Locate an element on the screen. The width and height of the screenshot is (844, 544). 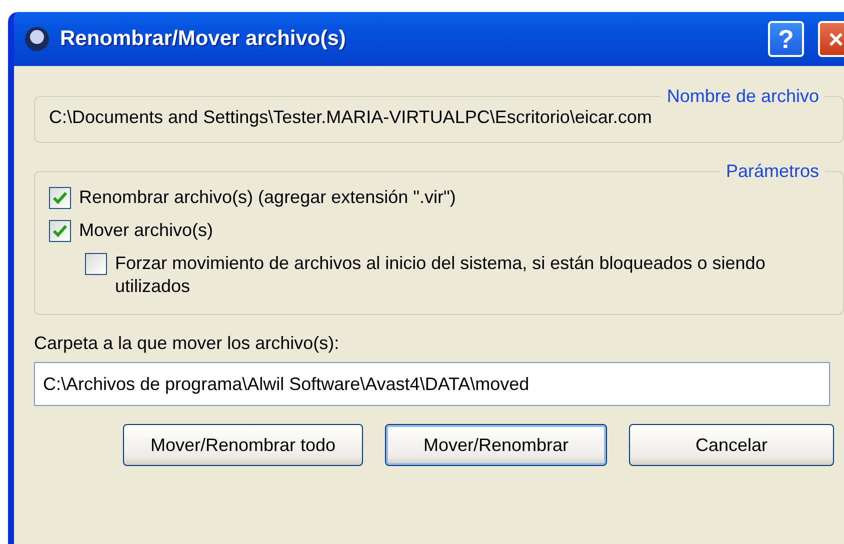
option-label: Forzar movimiento de archivos al inicio del sistema, si están bloqueados o siendo utilizados is located at coordinates (440, 275).